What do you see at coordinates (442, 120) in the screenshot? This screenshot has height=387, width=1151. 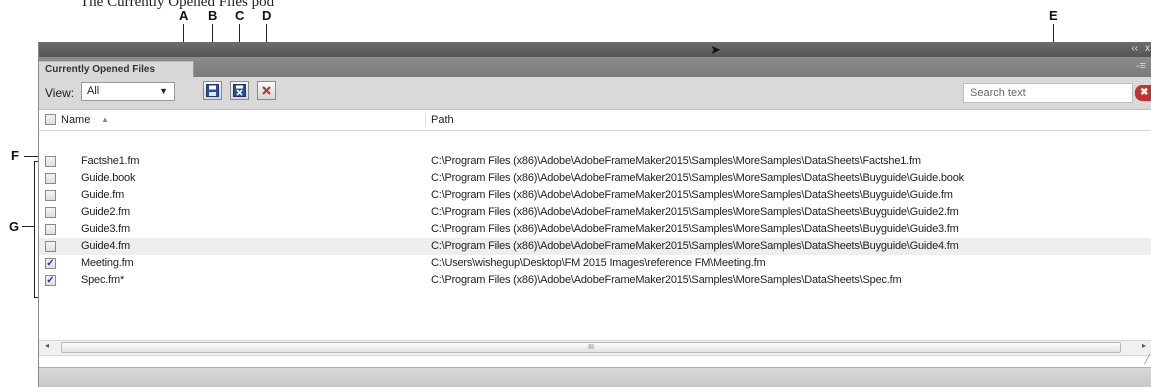 I see `column-header-path: Path` at bounding box center [442, 120].